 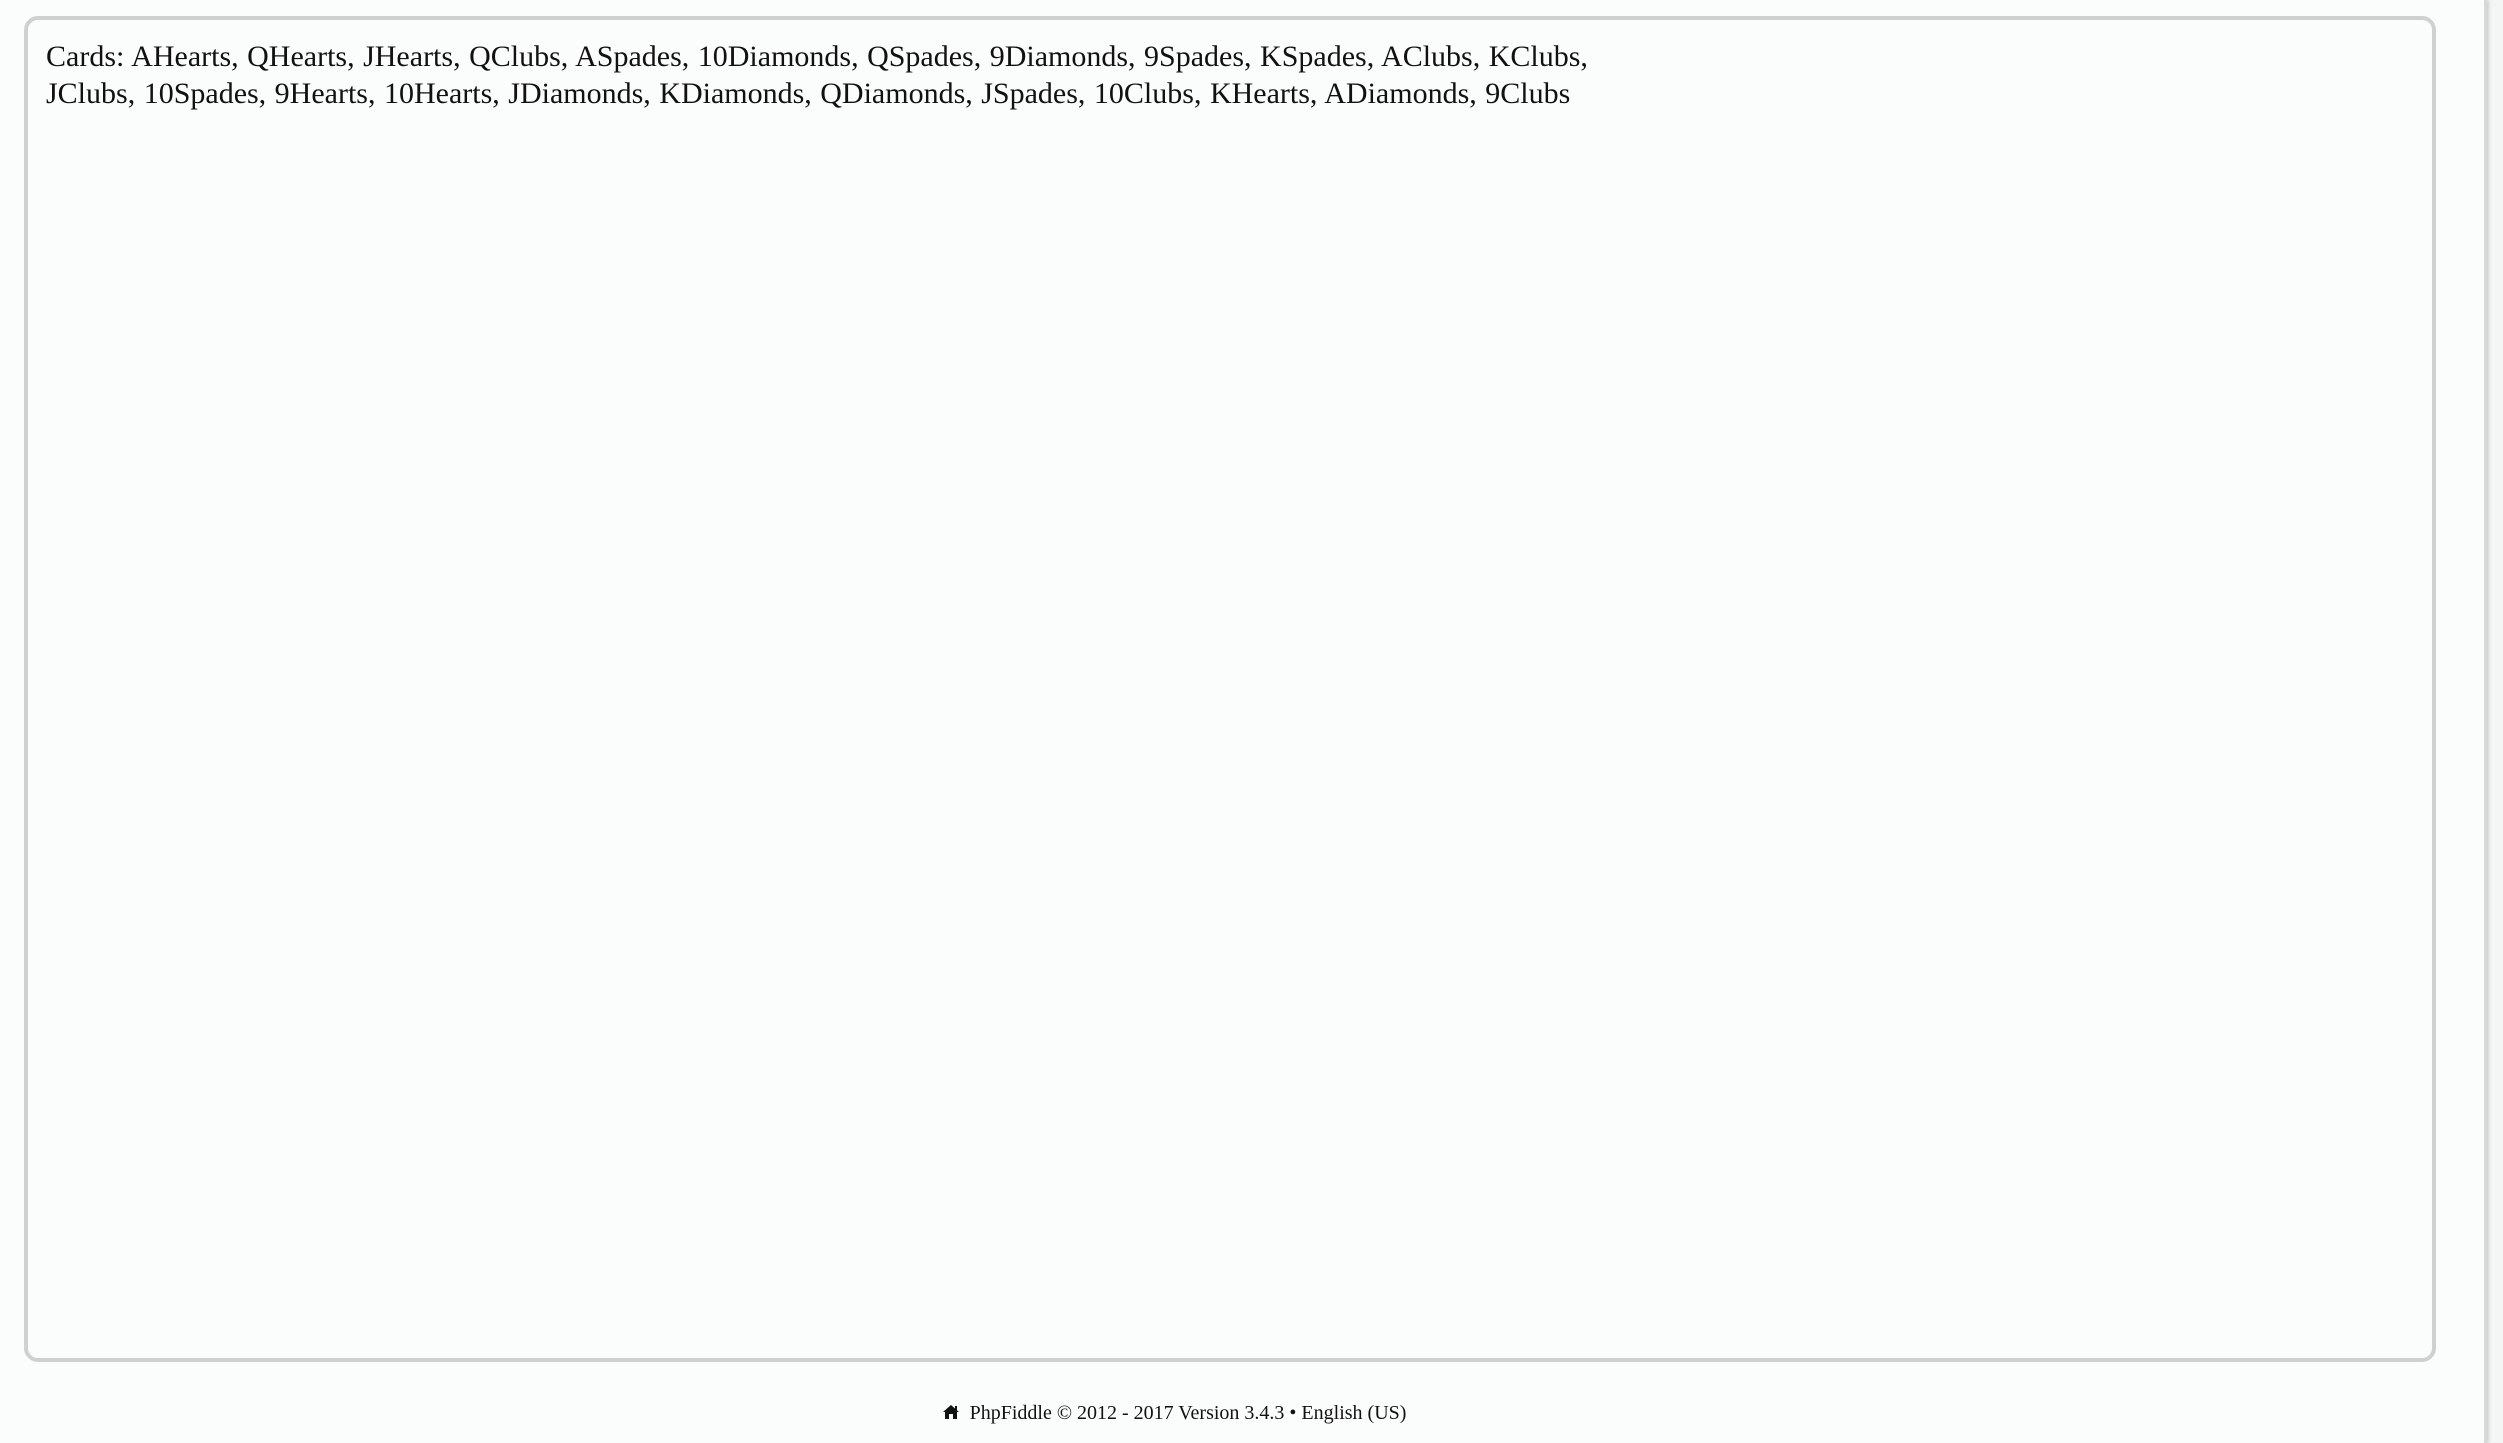 I want to click on home-icon, so click(x=951, y=1414).